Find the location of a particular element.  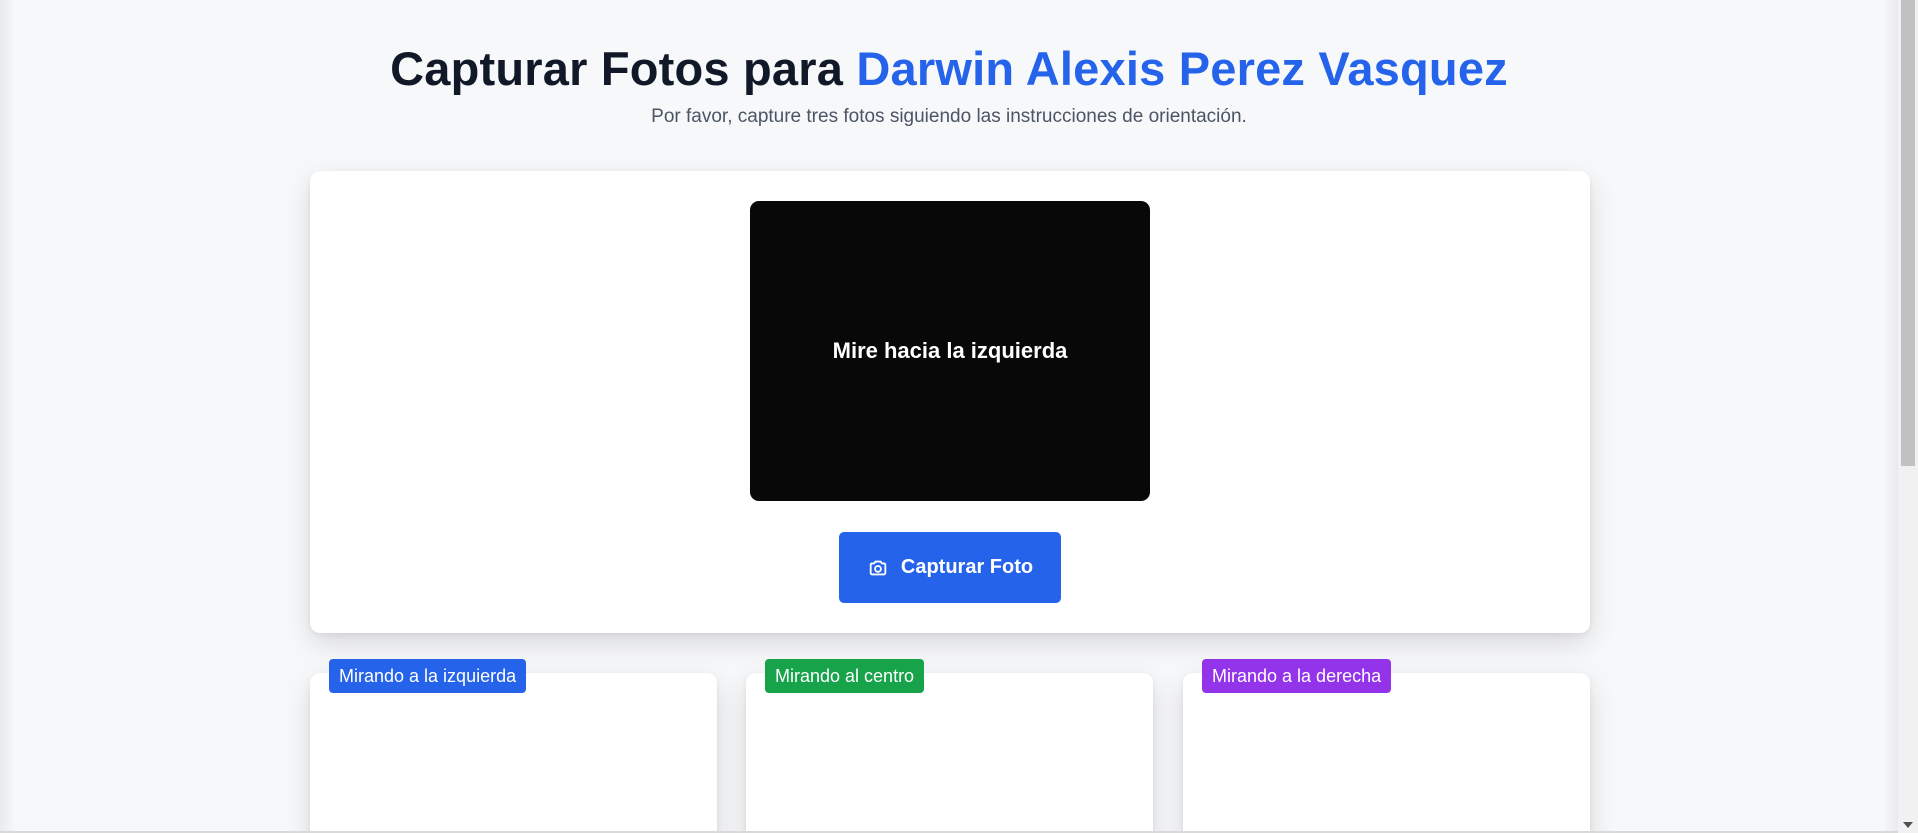

scroll-down-arrow-icon is located at coordinates (1908, 825).